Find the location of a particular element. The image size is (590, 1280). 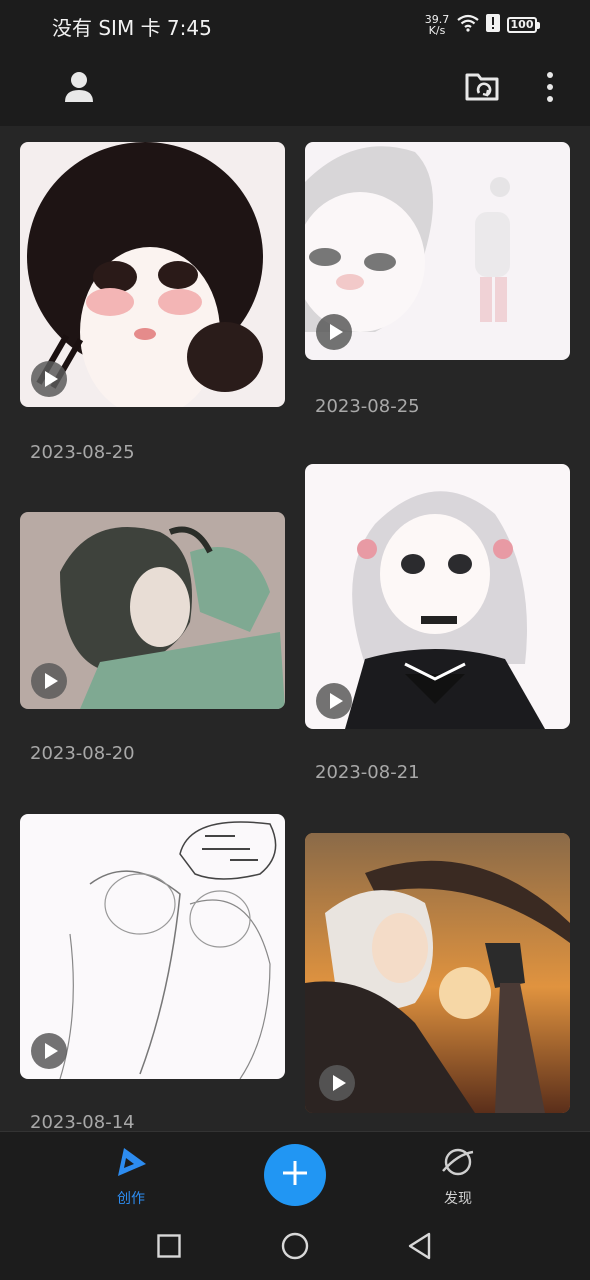

app-bar is located at coordinates (295, 88).